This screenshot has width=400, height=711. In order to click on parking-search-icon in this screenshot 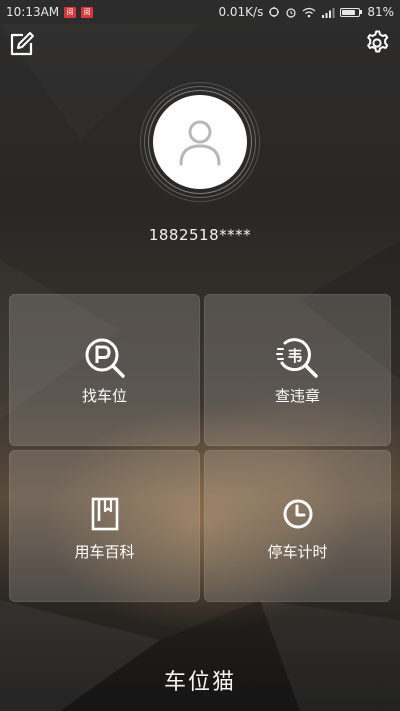, I will do `click(105, 358)`.